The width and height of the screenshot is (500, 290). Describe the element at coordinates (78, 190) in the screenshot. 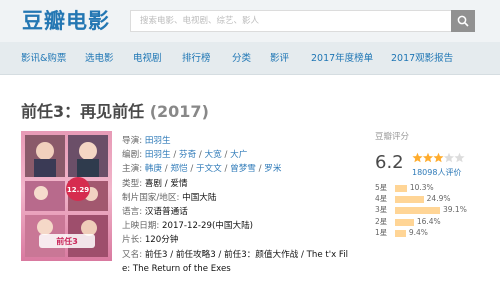

I see `svg-text: 12.29` at that location.